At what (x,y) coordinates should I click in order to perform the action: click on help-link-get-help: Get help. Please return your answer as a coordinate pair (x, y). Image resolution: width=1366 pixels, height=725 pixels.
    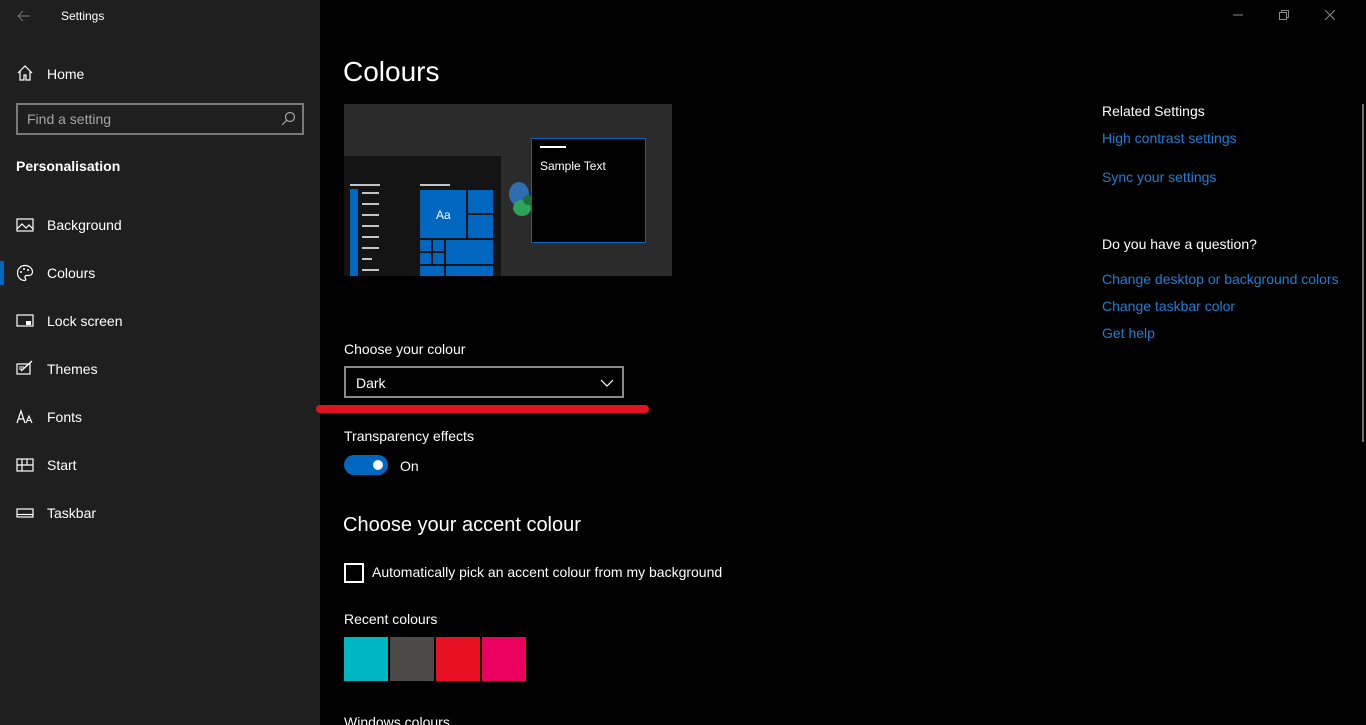
    Looking at the image, I should click on (1128, 333).